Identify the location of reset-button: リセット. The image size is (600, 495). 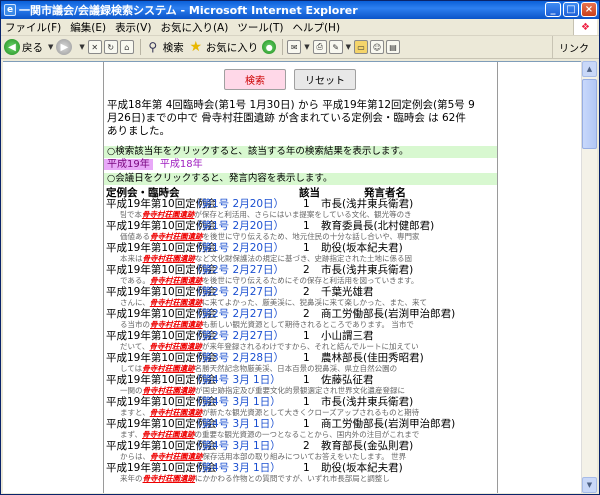
(325, 79).